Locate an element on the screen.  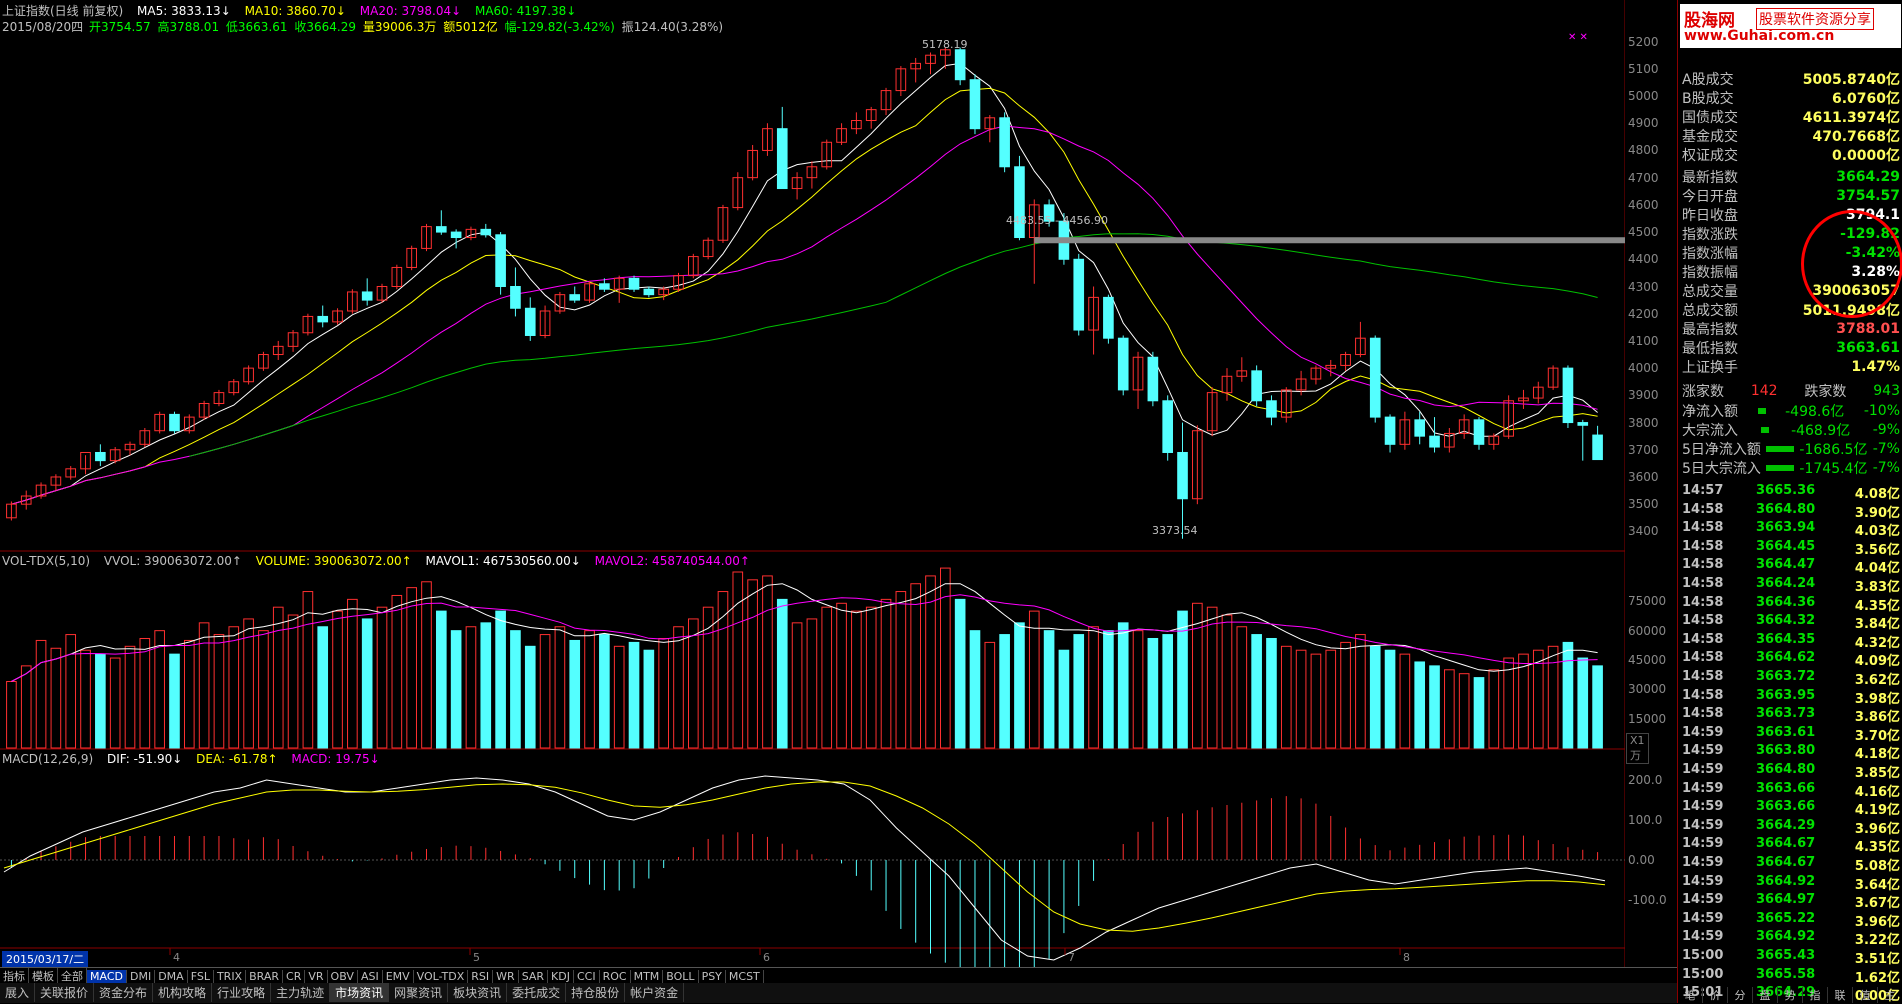
right-tab: 价 is located at coordinates (1715, 995).